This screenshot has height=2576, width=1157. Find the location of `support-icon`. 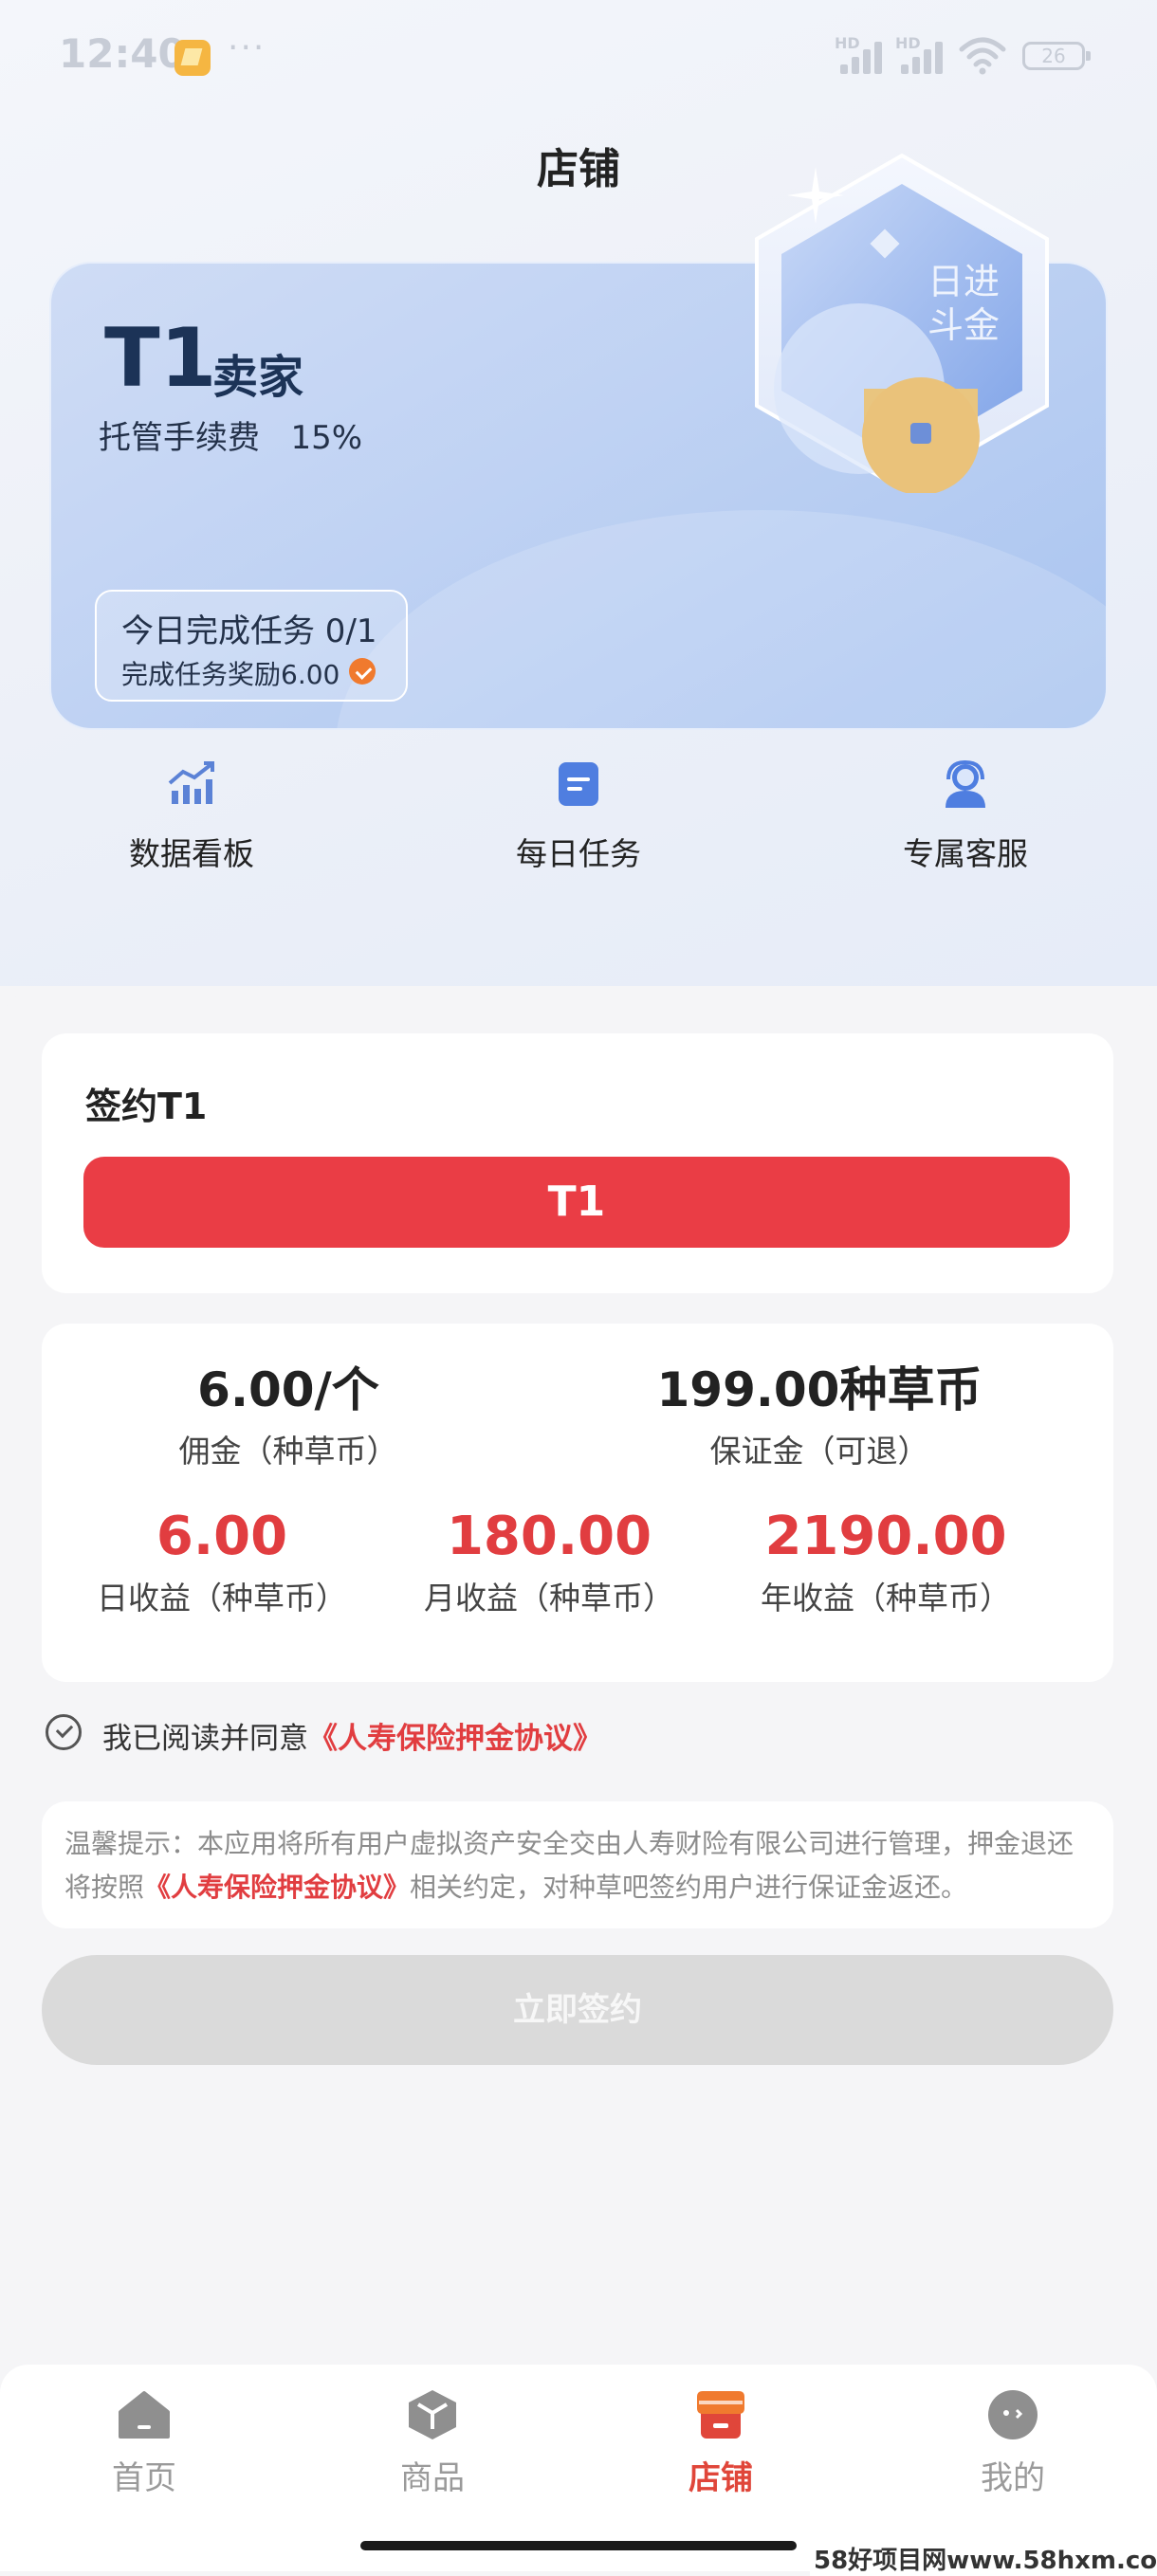

support-icon is located at coordinates (965, 784).